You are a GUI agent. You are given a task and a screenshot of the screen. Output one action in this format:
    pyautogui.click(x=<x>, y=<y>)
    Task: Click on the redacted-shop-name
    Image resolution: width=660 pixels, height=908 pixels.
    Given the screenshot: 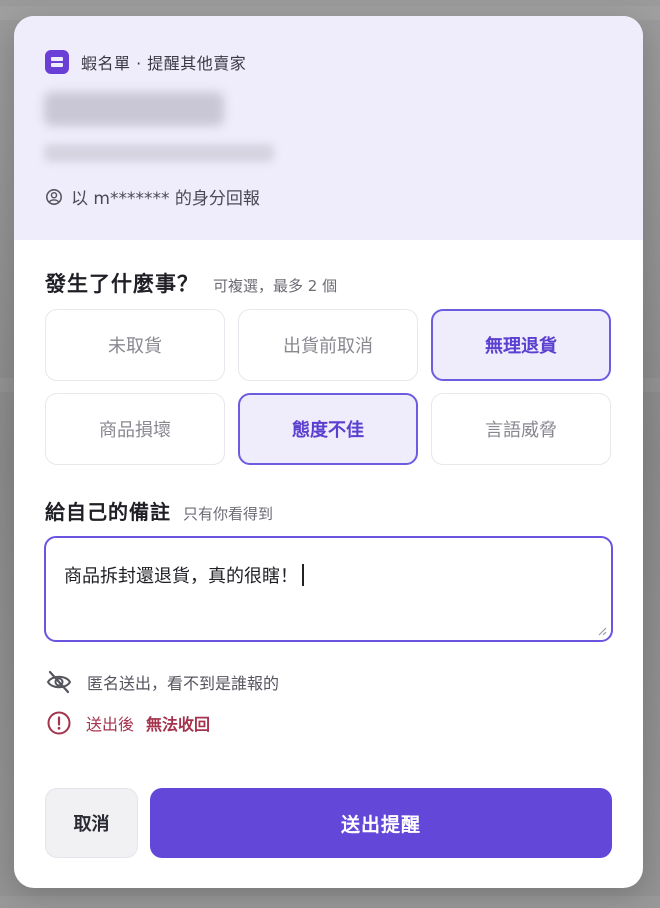 What is the action you would take?
    pyautogui.click(x=134, y=109)
    